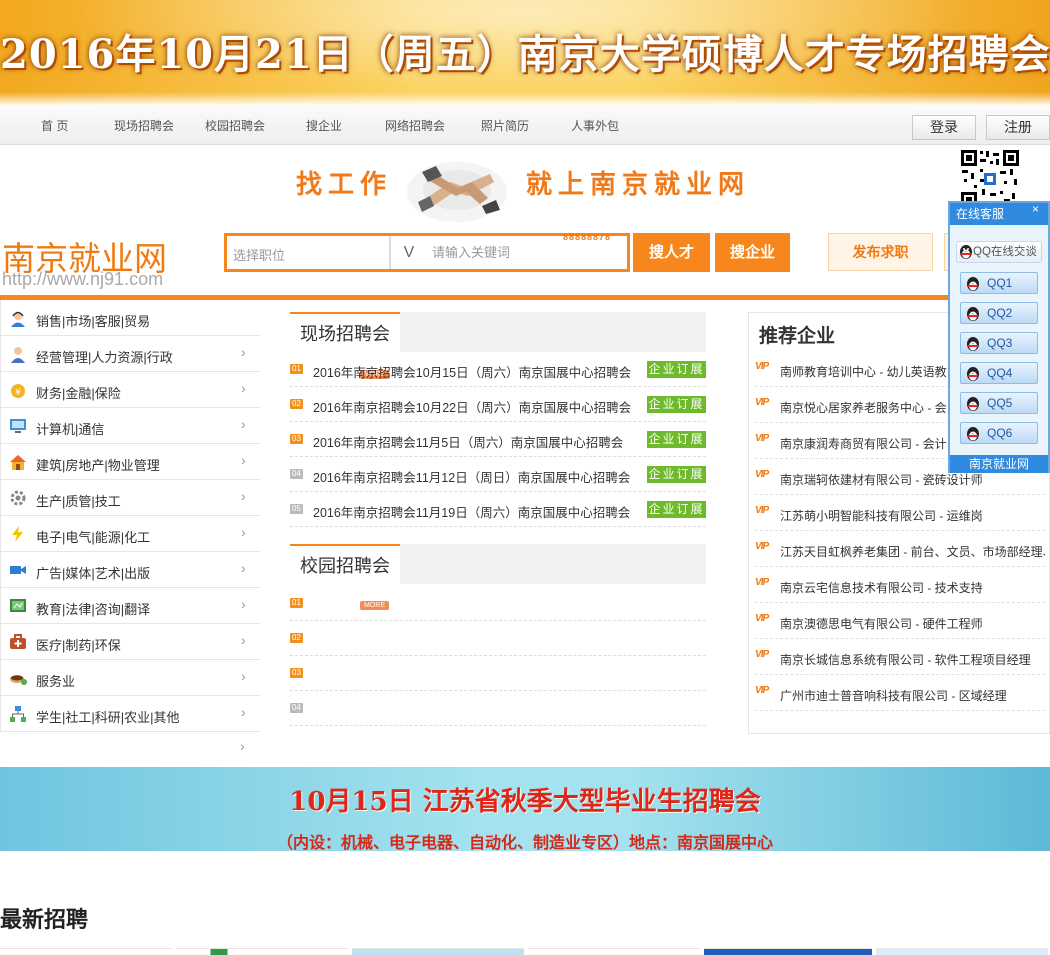 The height and width of the screenshot is (955, 1050). I want to click on onsite-fairs-tab: 现场招聘会, so click(345, 332).